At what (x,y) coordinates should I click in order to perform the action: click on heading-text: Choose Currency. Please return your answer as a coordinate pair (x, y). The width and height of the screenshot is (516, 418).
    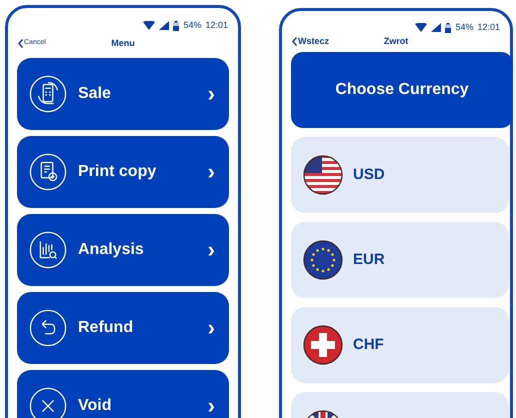
    Looking at the image, I should click on (402, 90).